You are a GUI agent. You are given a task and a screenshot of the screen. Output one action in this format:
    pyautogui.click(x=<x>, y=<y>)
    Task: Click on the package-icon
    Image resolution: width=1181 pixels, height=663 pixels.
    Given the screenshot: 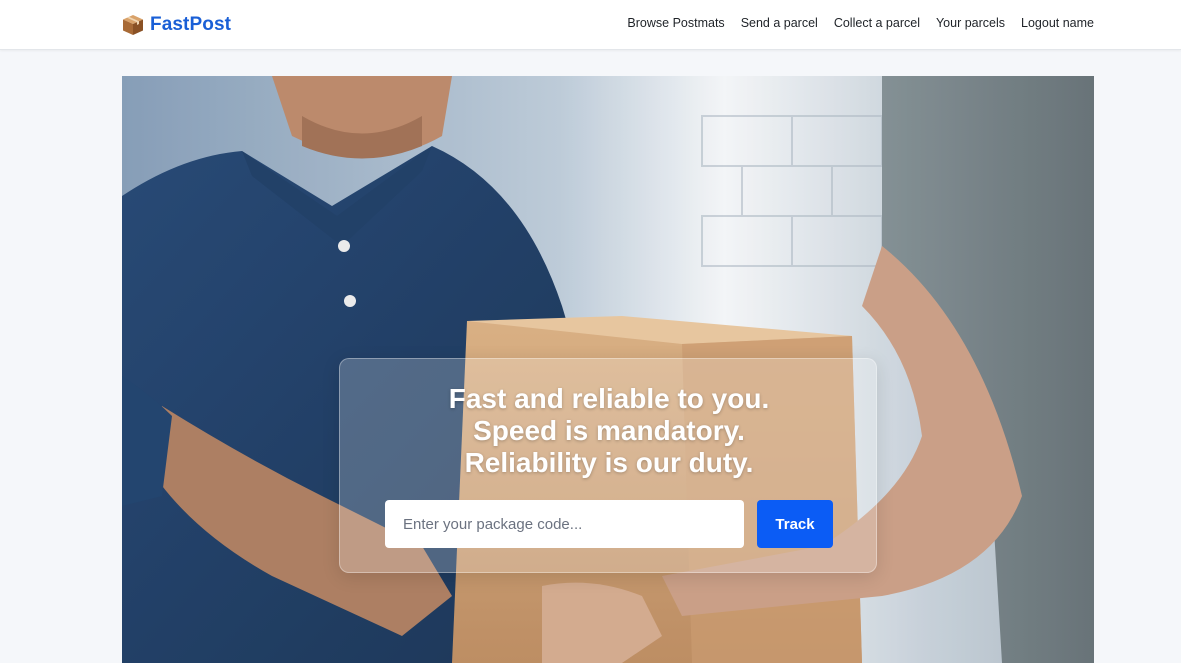 What is the action you would take?
    pyautogui.click(x=133, y=25)
    